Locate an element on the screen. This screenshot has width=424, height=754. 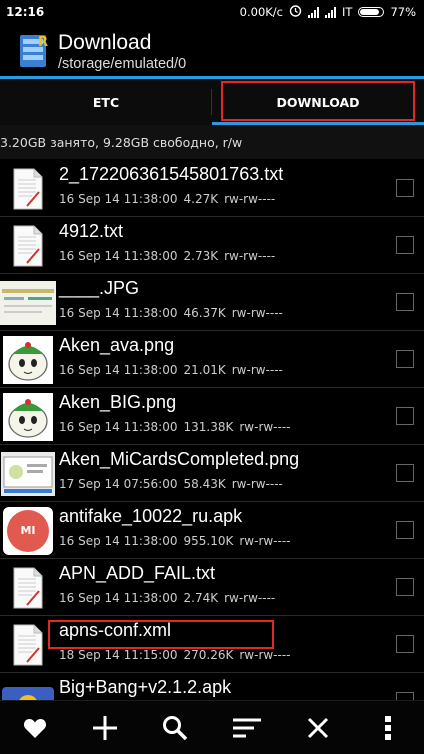
file-meta: 16 Sep 14 11:38:00 21.01K rw-rw---- is located at coordinates (171, 370).